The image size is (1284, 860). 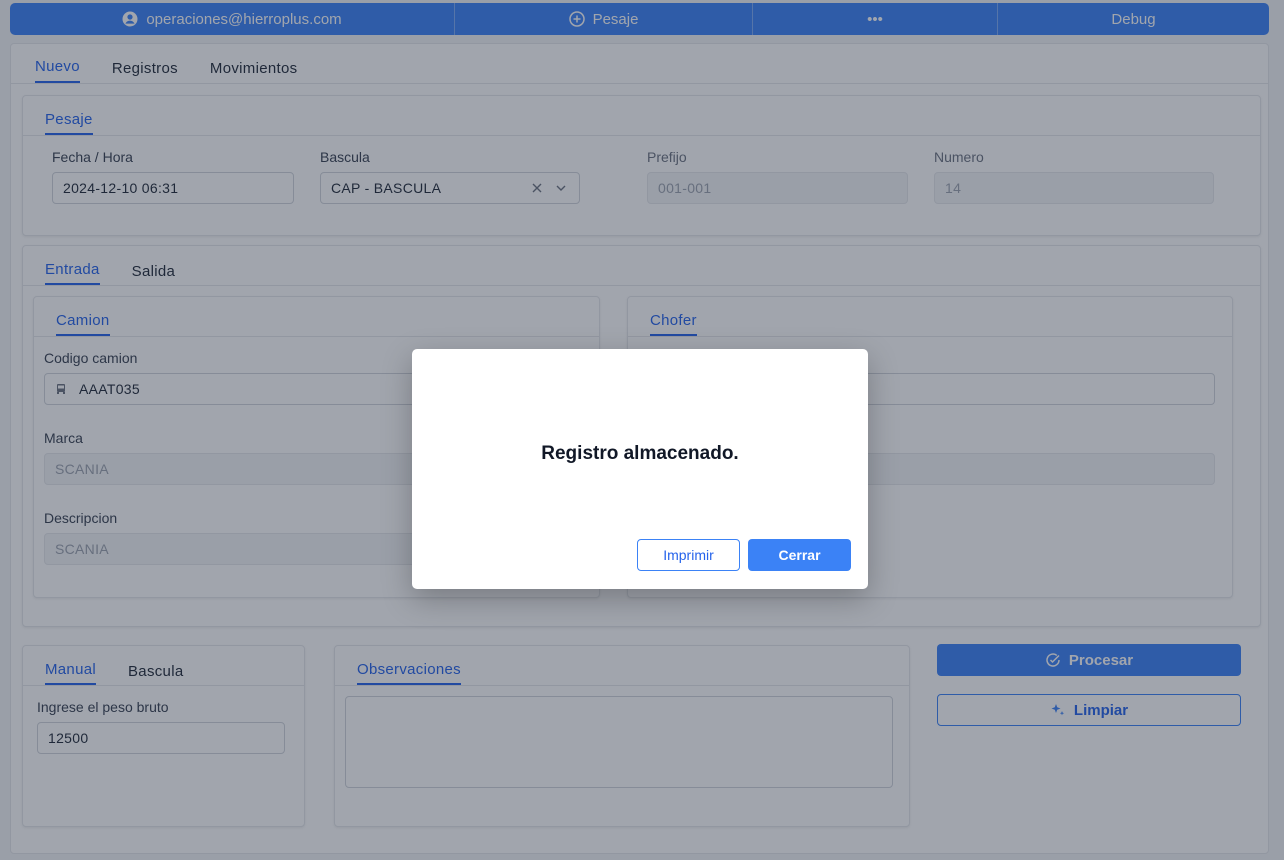 I want to click on cerrar-button: Cerrar, so click(x=799, y=555).